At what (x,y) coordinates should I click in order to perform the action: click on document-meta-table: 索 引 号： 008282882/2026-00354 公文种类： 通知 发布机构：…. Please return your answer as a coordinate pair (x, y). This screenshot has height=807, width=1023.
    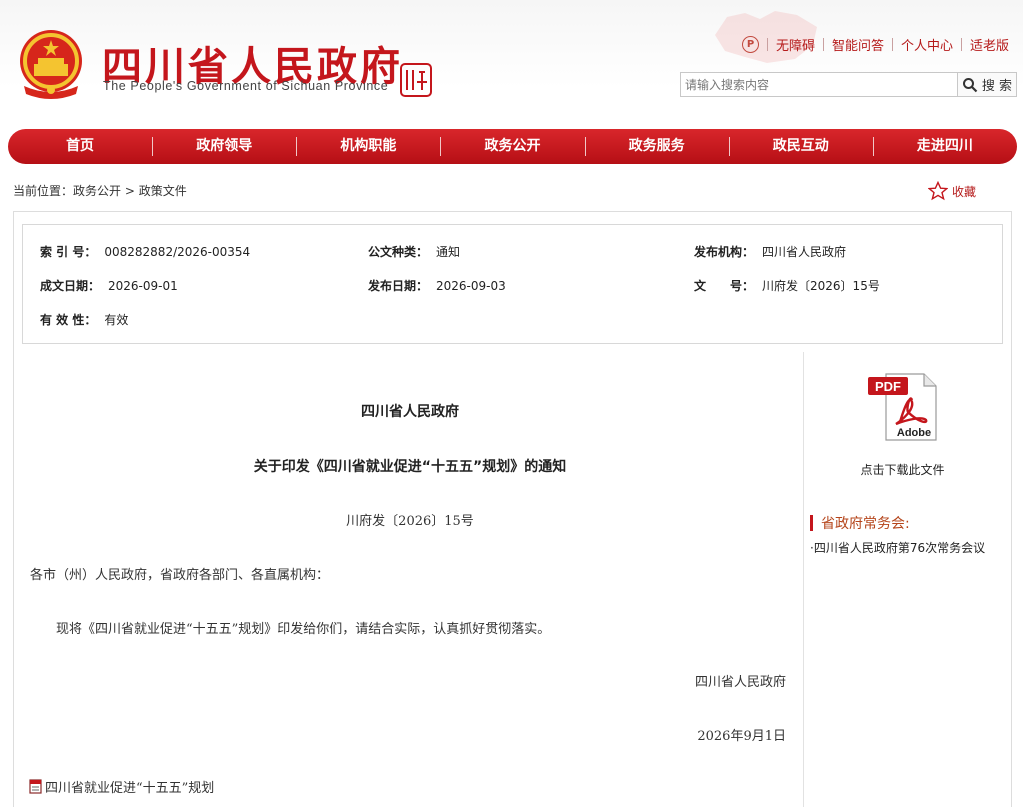
    Looking at the image, I should click on (512, 284).